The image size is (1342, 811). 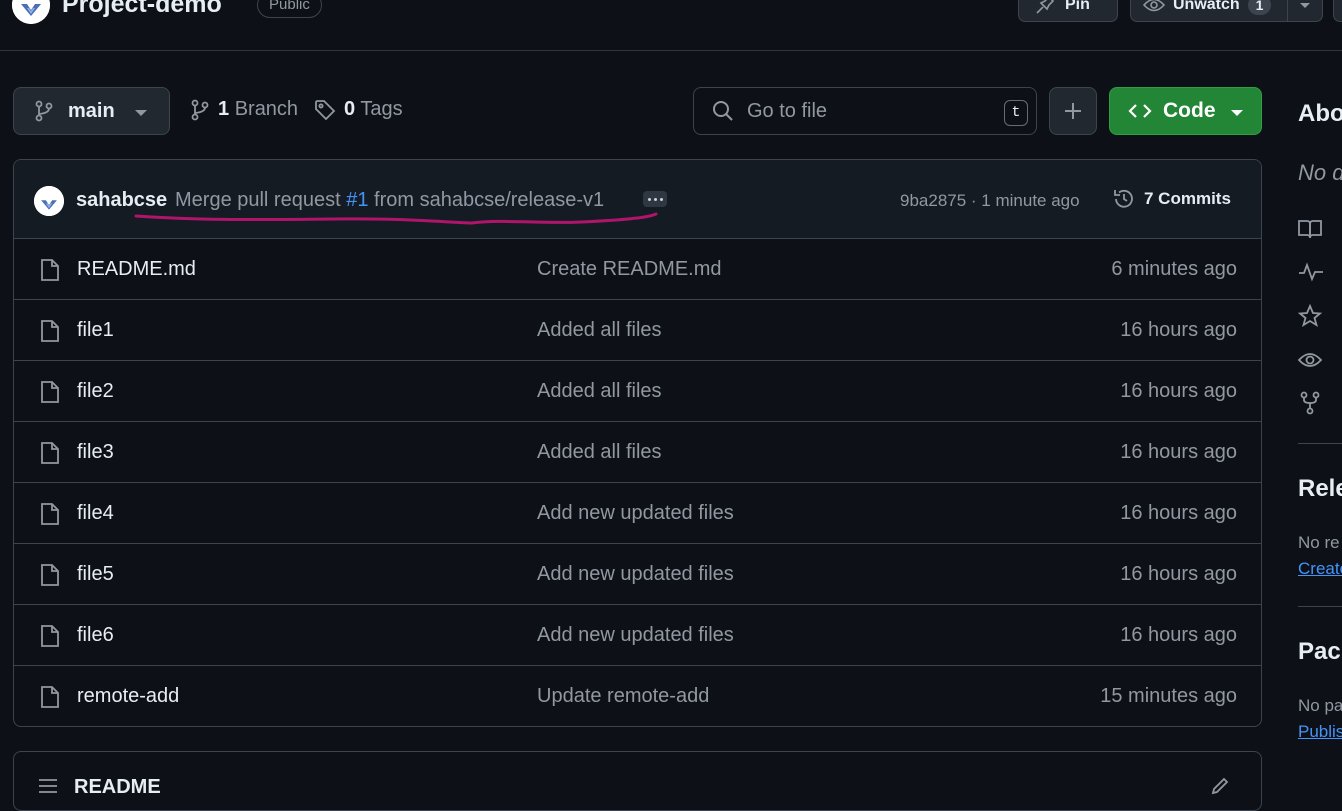 I want to click on pull-request-link: #1, so click(x=357, y=200).